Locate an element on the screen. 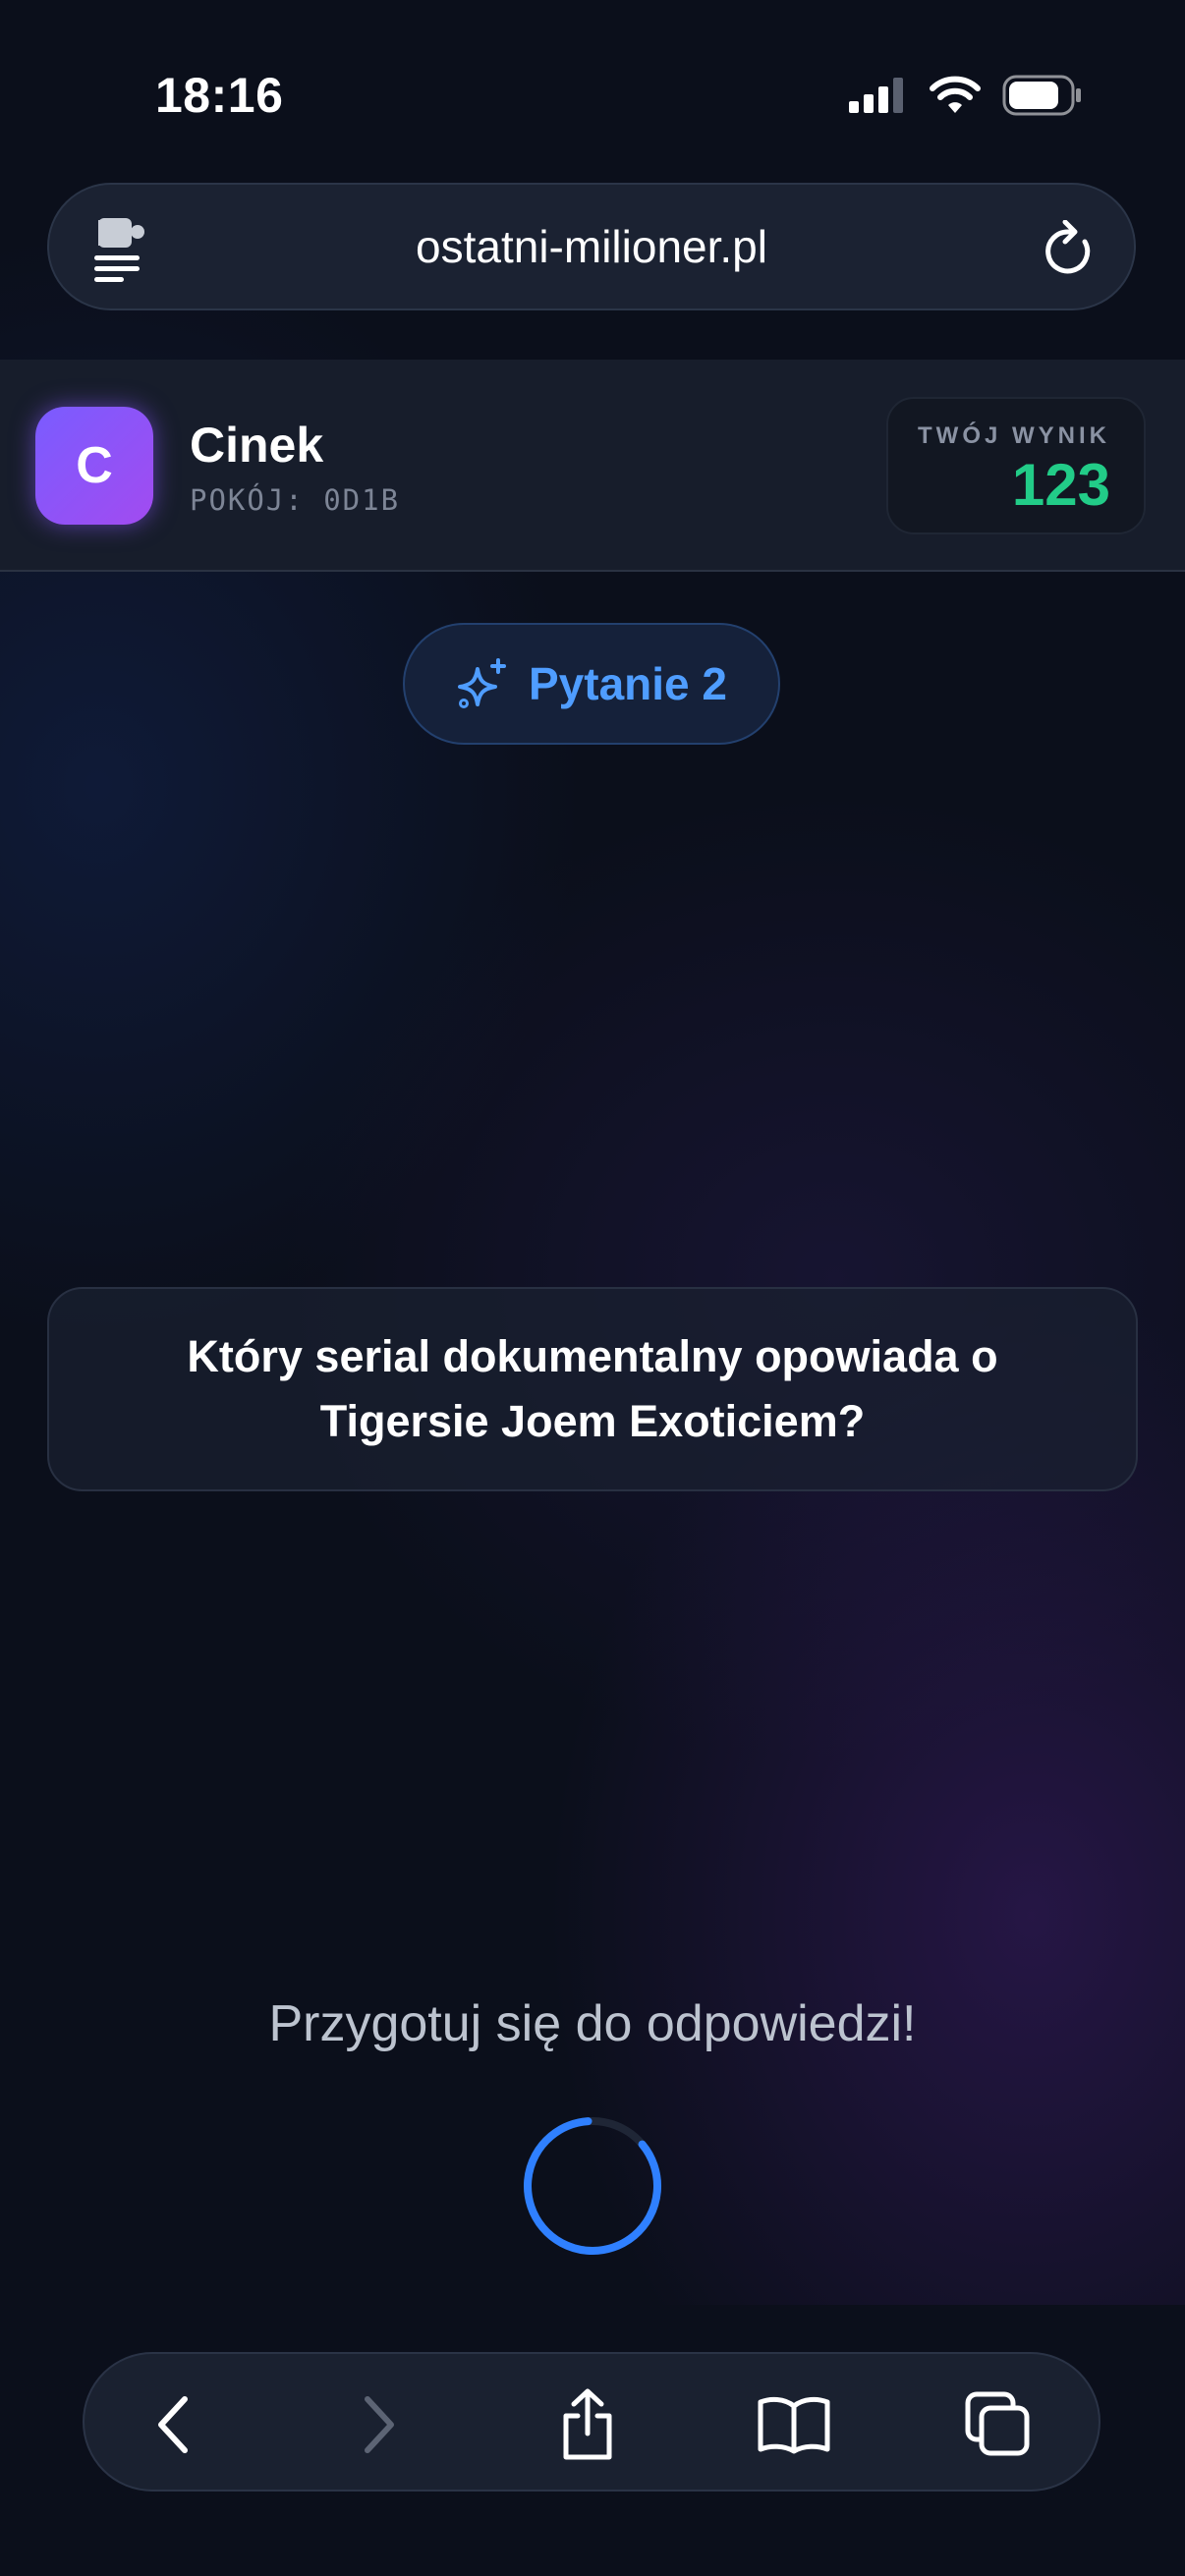 The image size is (1185, 2576). address-bar: ostatni-milioner.pl is located at coordinates (592, 246).